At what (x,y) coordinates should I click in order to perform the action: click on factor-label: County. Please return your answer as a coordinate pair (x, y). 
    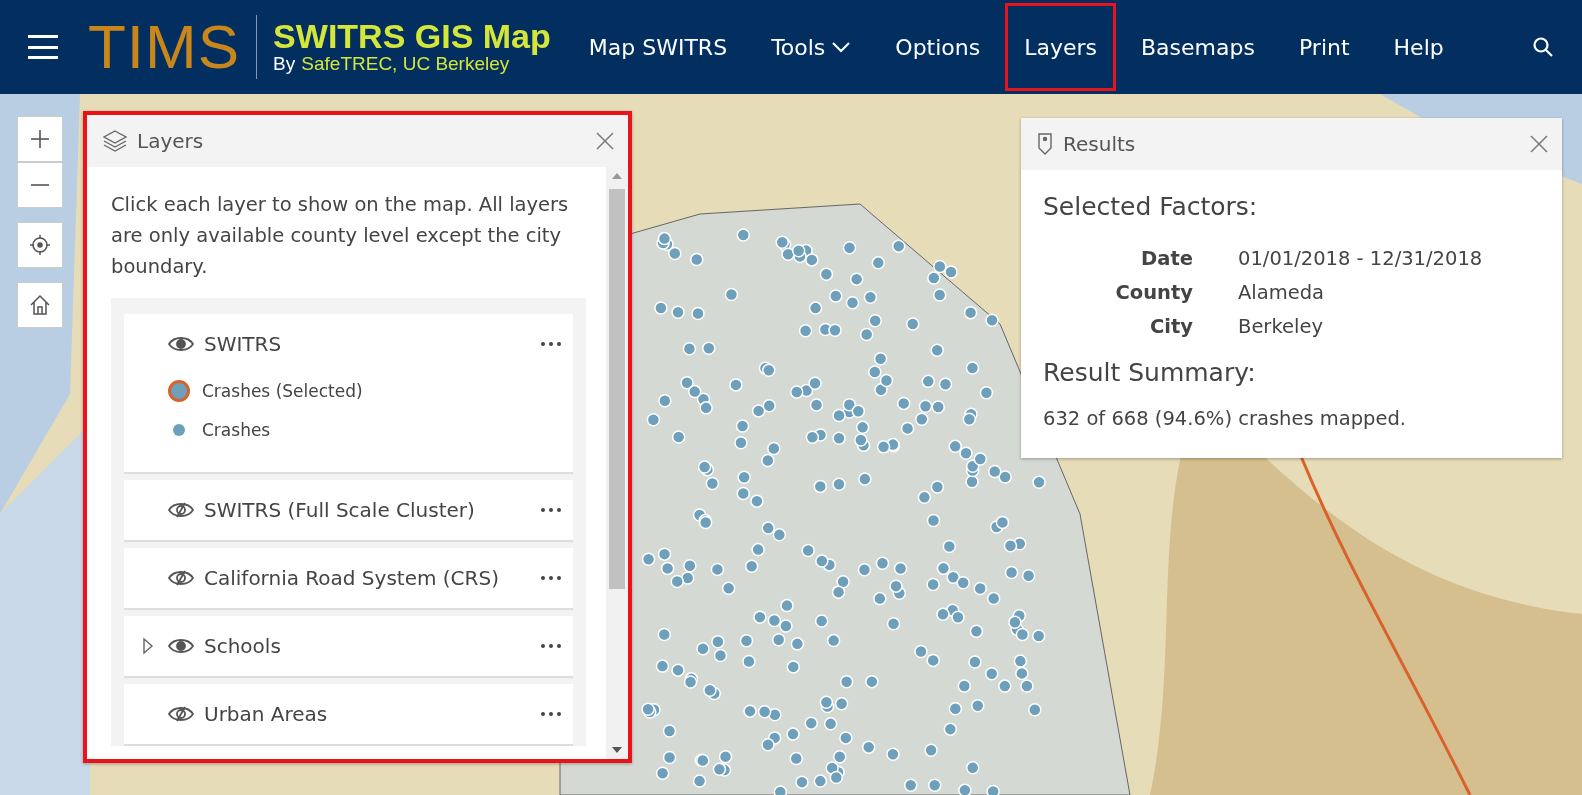
    Looking at the image, I should click on (1153, 292).